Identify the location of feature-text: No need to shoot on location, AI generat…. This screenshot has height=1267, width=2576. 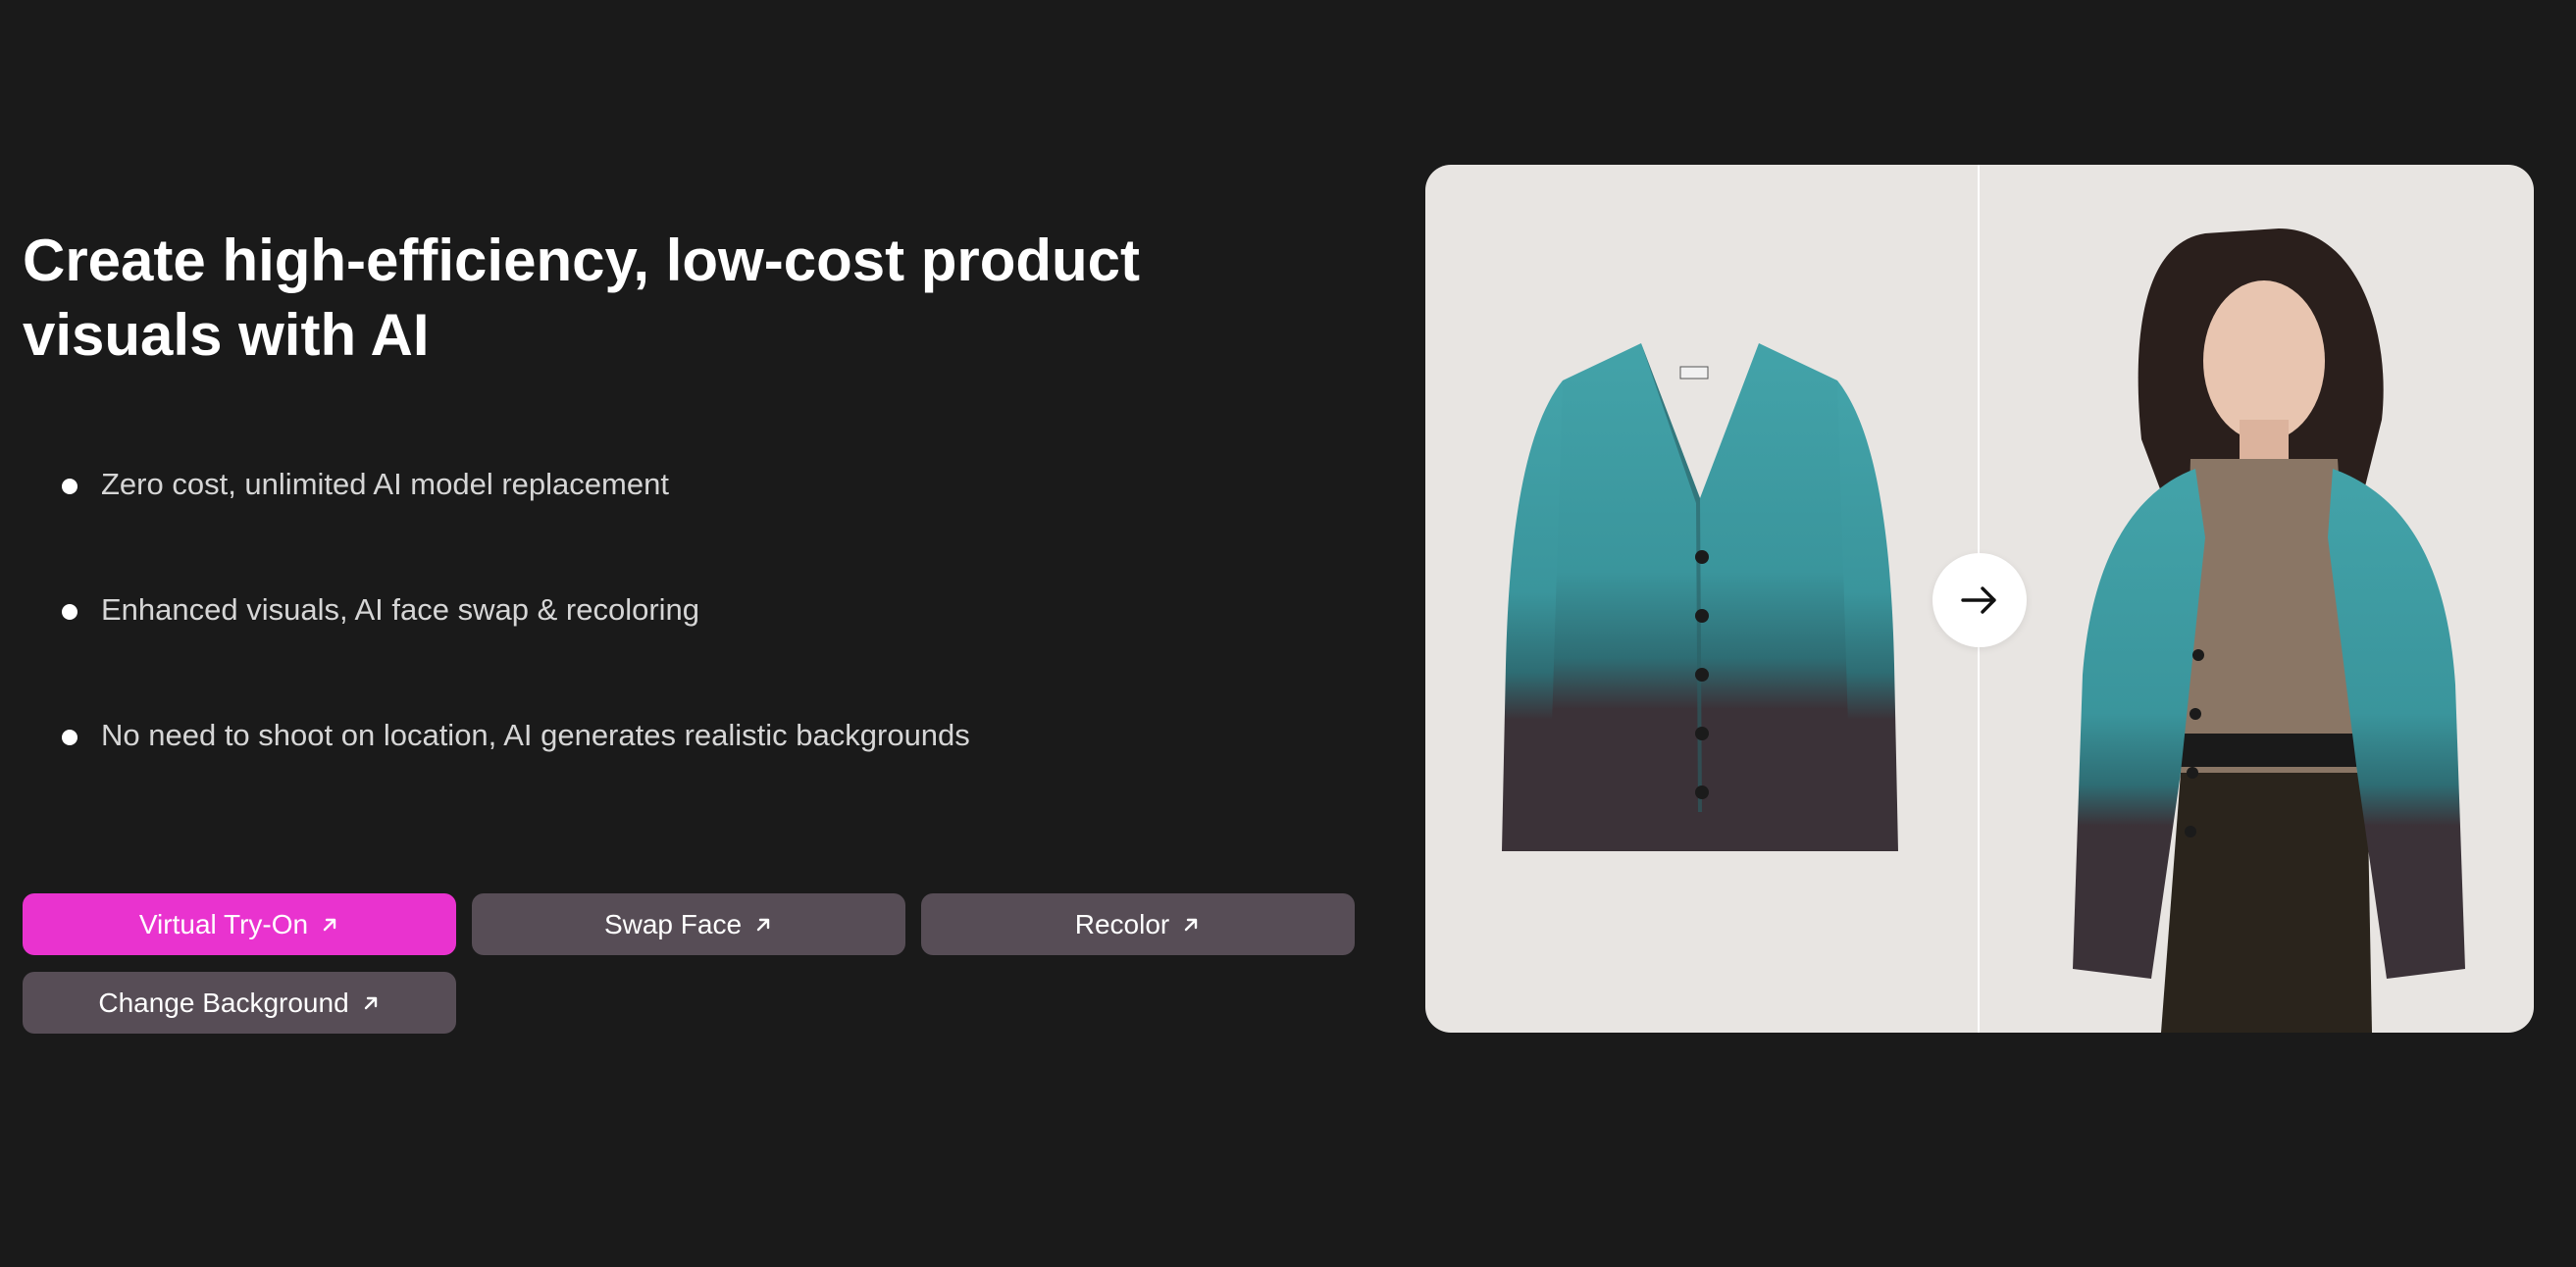
(535, 735).